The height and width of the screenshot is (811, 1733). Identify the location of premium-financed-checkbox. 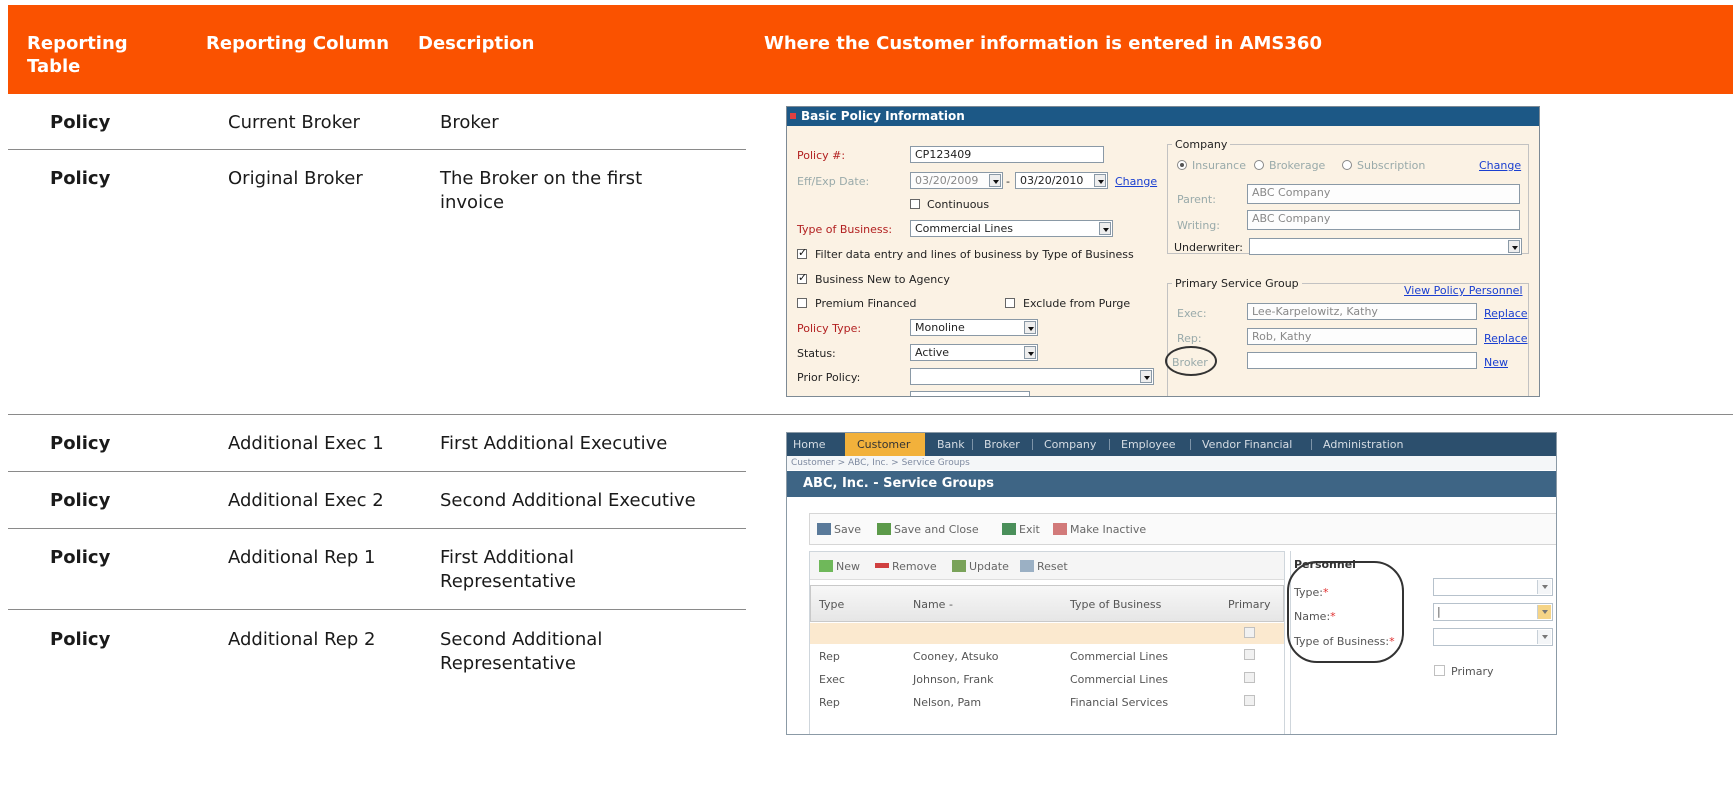
(802, 303).